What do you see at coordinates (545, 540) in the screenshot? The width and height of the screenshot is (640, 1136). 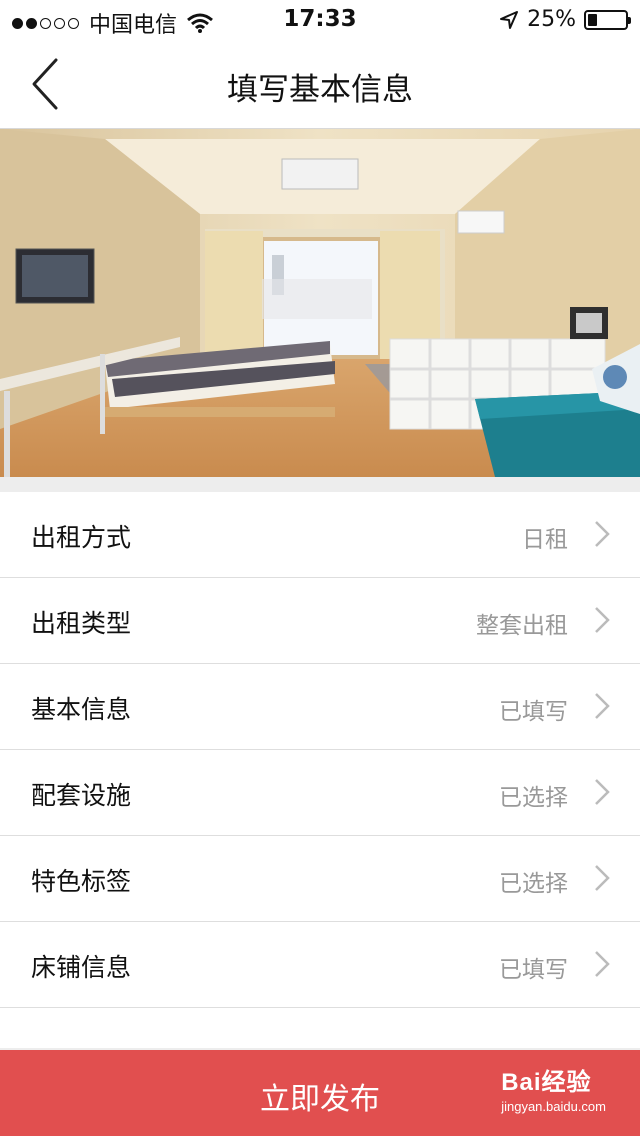 I see `list-item-value: 日租` at bounding box center [545, 540].